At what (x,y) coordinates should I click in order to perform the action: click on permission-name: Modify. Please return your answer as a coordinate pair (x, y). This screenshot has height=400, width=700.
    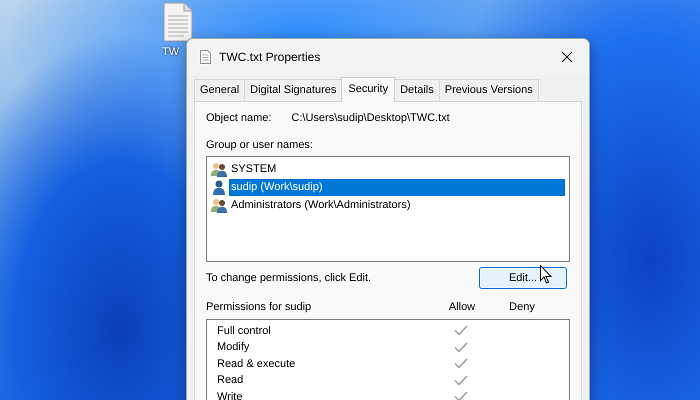
    Looking at the image, I should click on (233, 347).